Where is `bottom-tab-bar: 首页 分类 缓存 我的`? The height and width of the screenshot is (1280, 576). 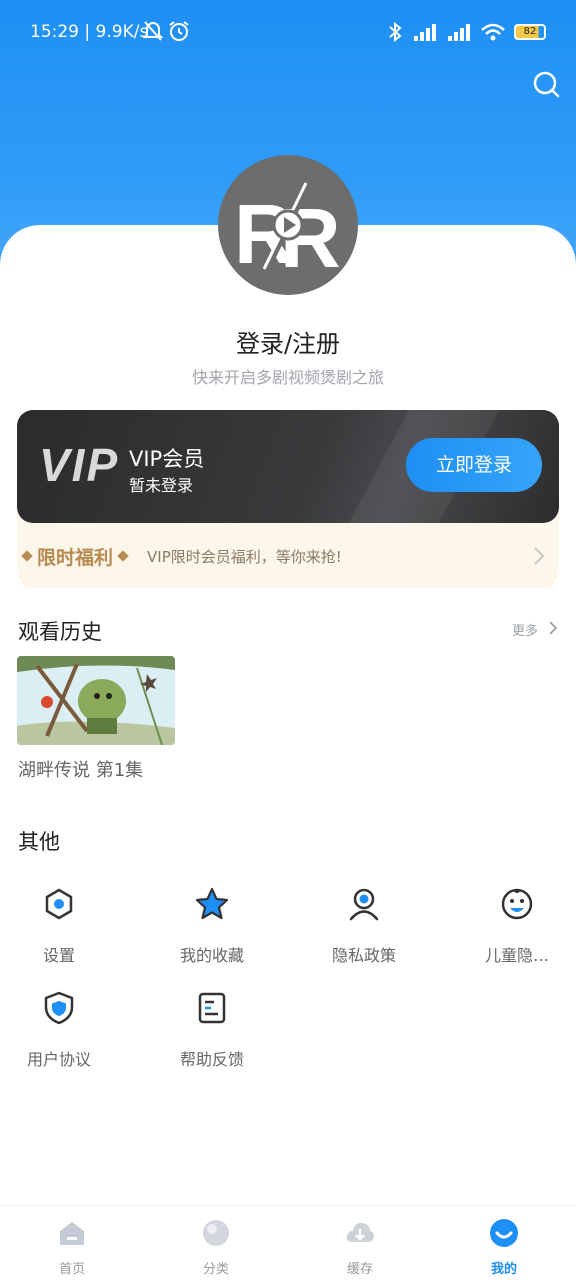 bottom-tab-bar: 首页 分类 缓存 我的 is located at coordinates (288, 1242).